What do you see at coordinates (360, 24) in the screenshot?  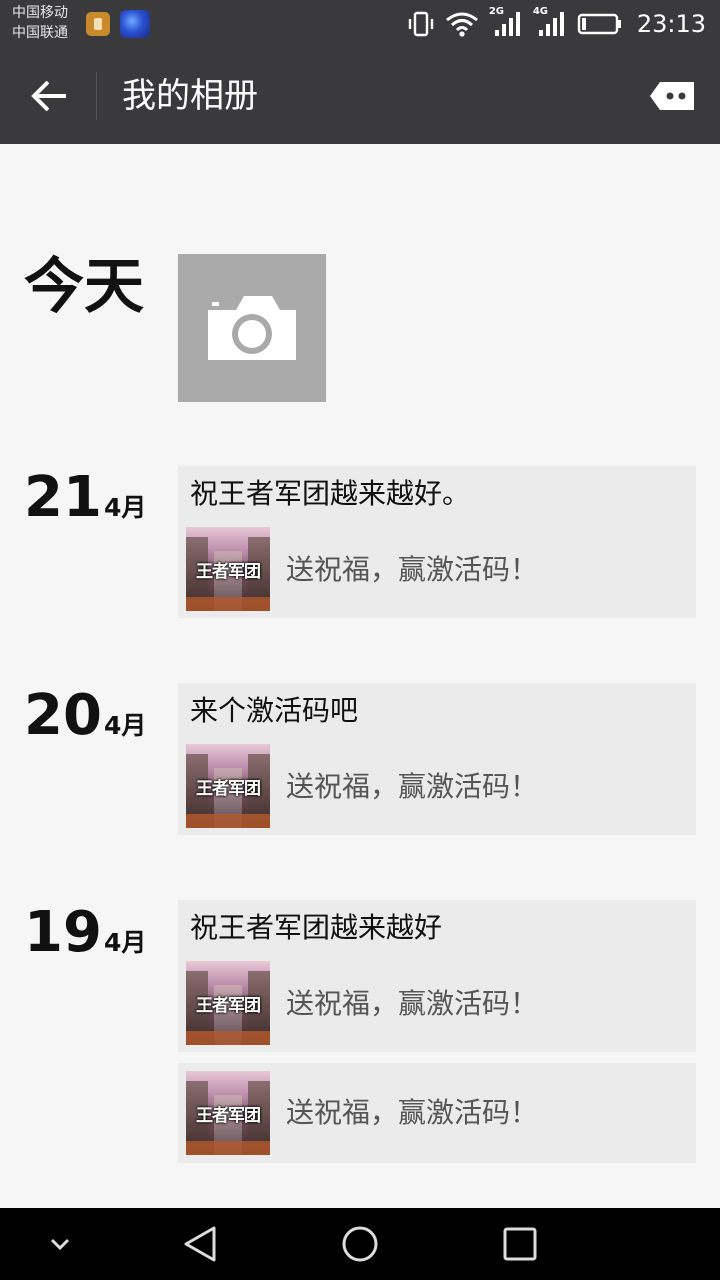 I see `status-bar: 中国移动 中国联通 2G 4G 23:13` at bounding box center [360, 24].